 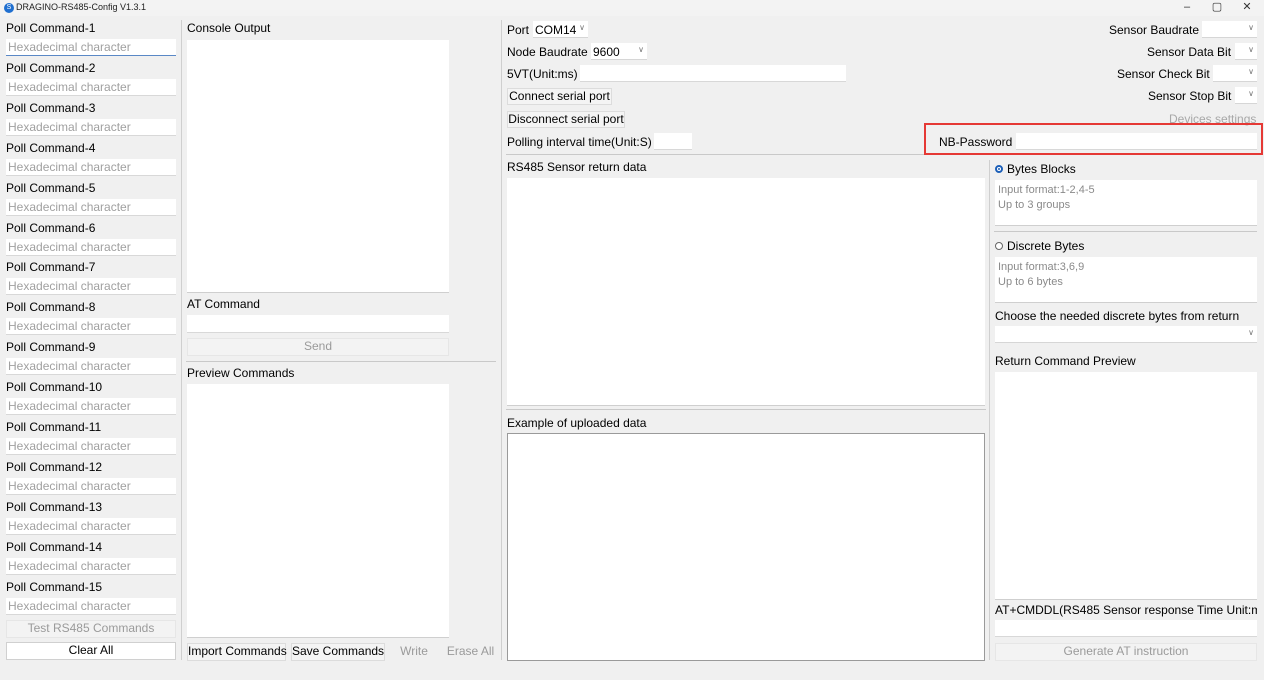 What do you see at coordinates (559, 96) in the screenshot?
I see `connect-serial-port-button: Connect serial port` at bounding box center [559, 96].